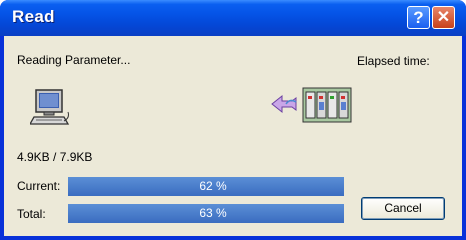  I want to click on current-progress-bar: 62 %, so click(206, 186).